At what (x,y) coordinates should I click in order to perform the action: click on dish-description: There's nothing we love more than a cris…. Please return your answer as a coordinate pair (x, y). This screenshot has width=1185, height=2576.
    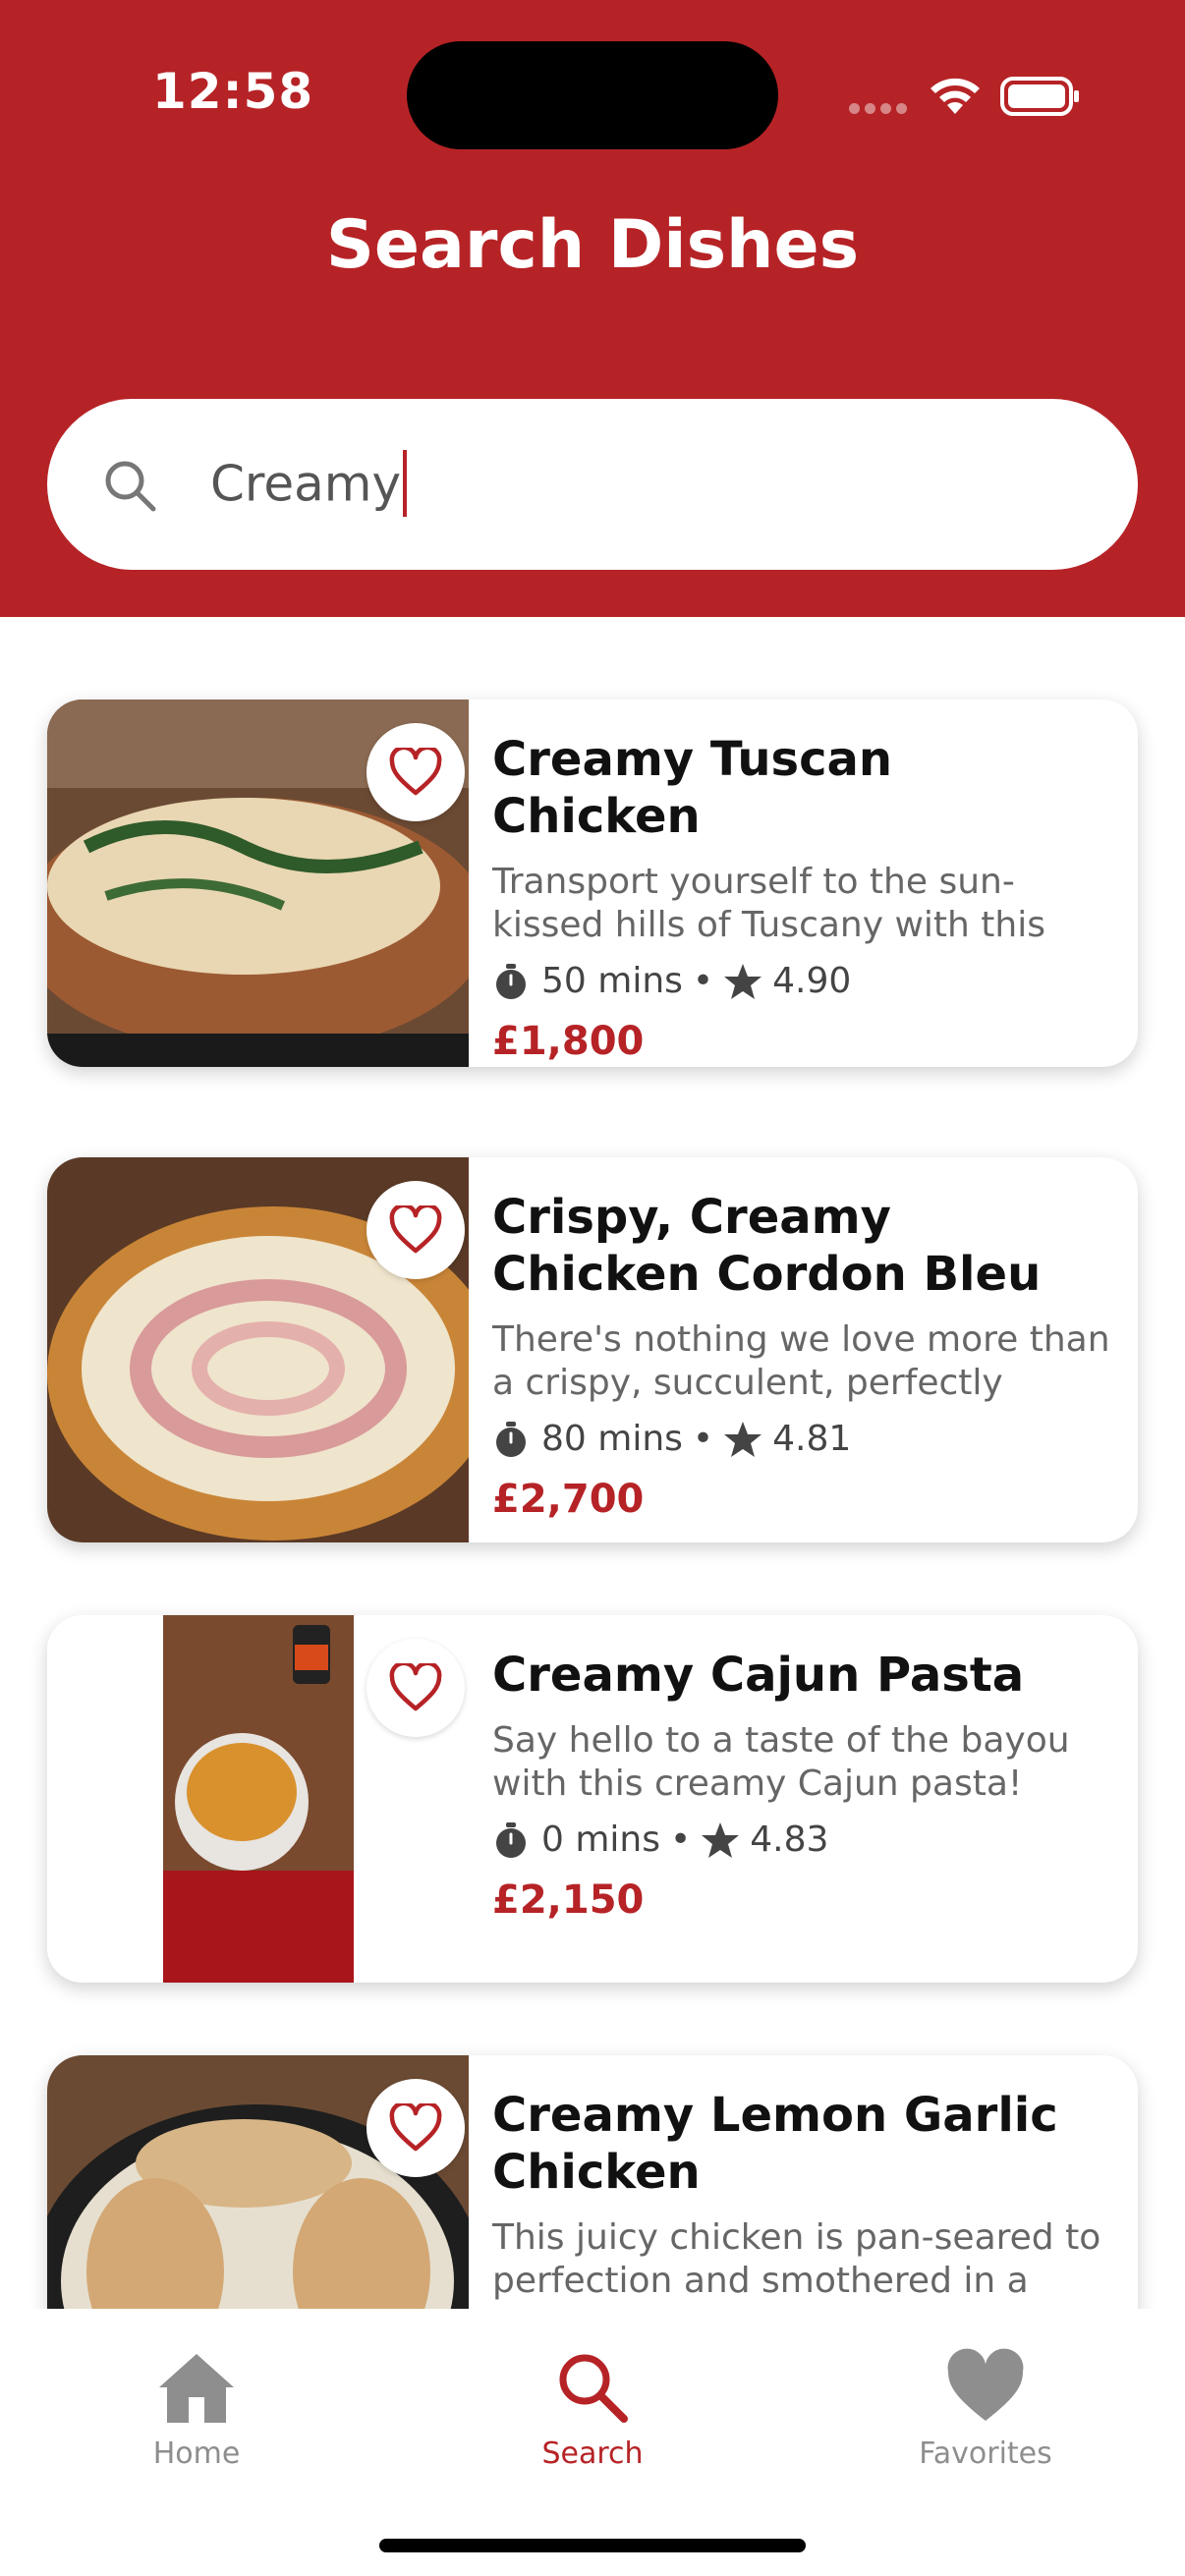
    Looking at the image, I should click on (801, 1361).